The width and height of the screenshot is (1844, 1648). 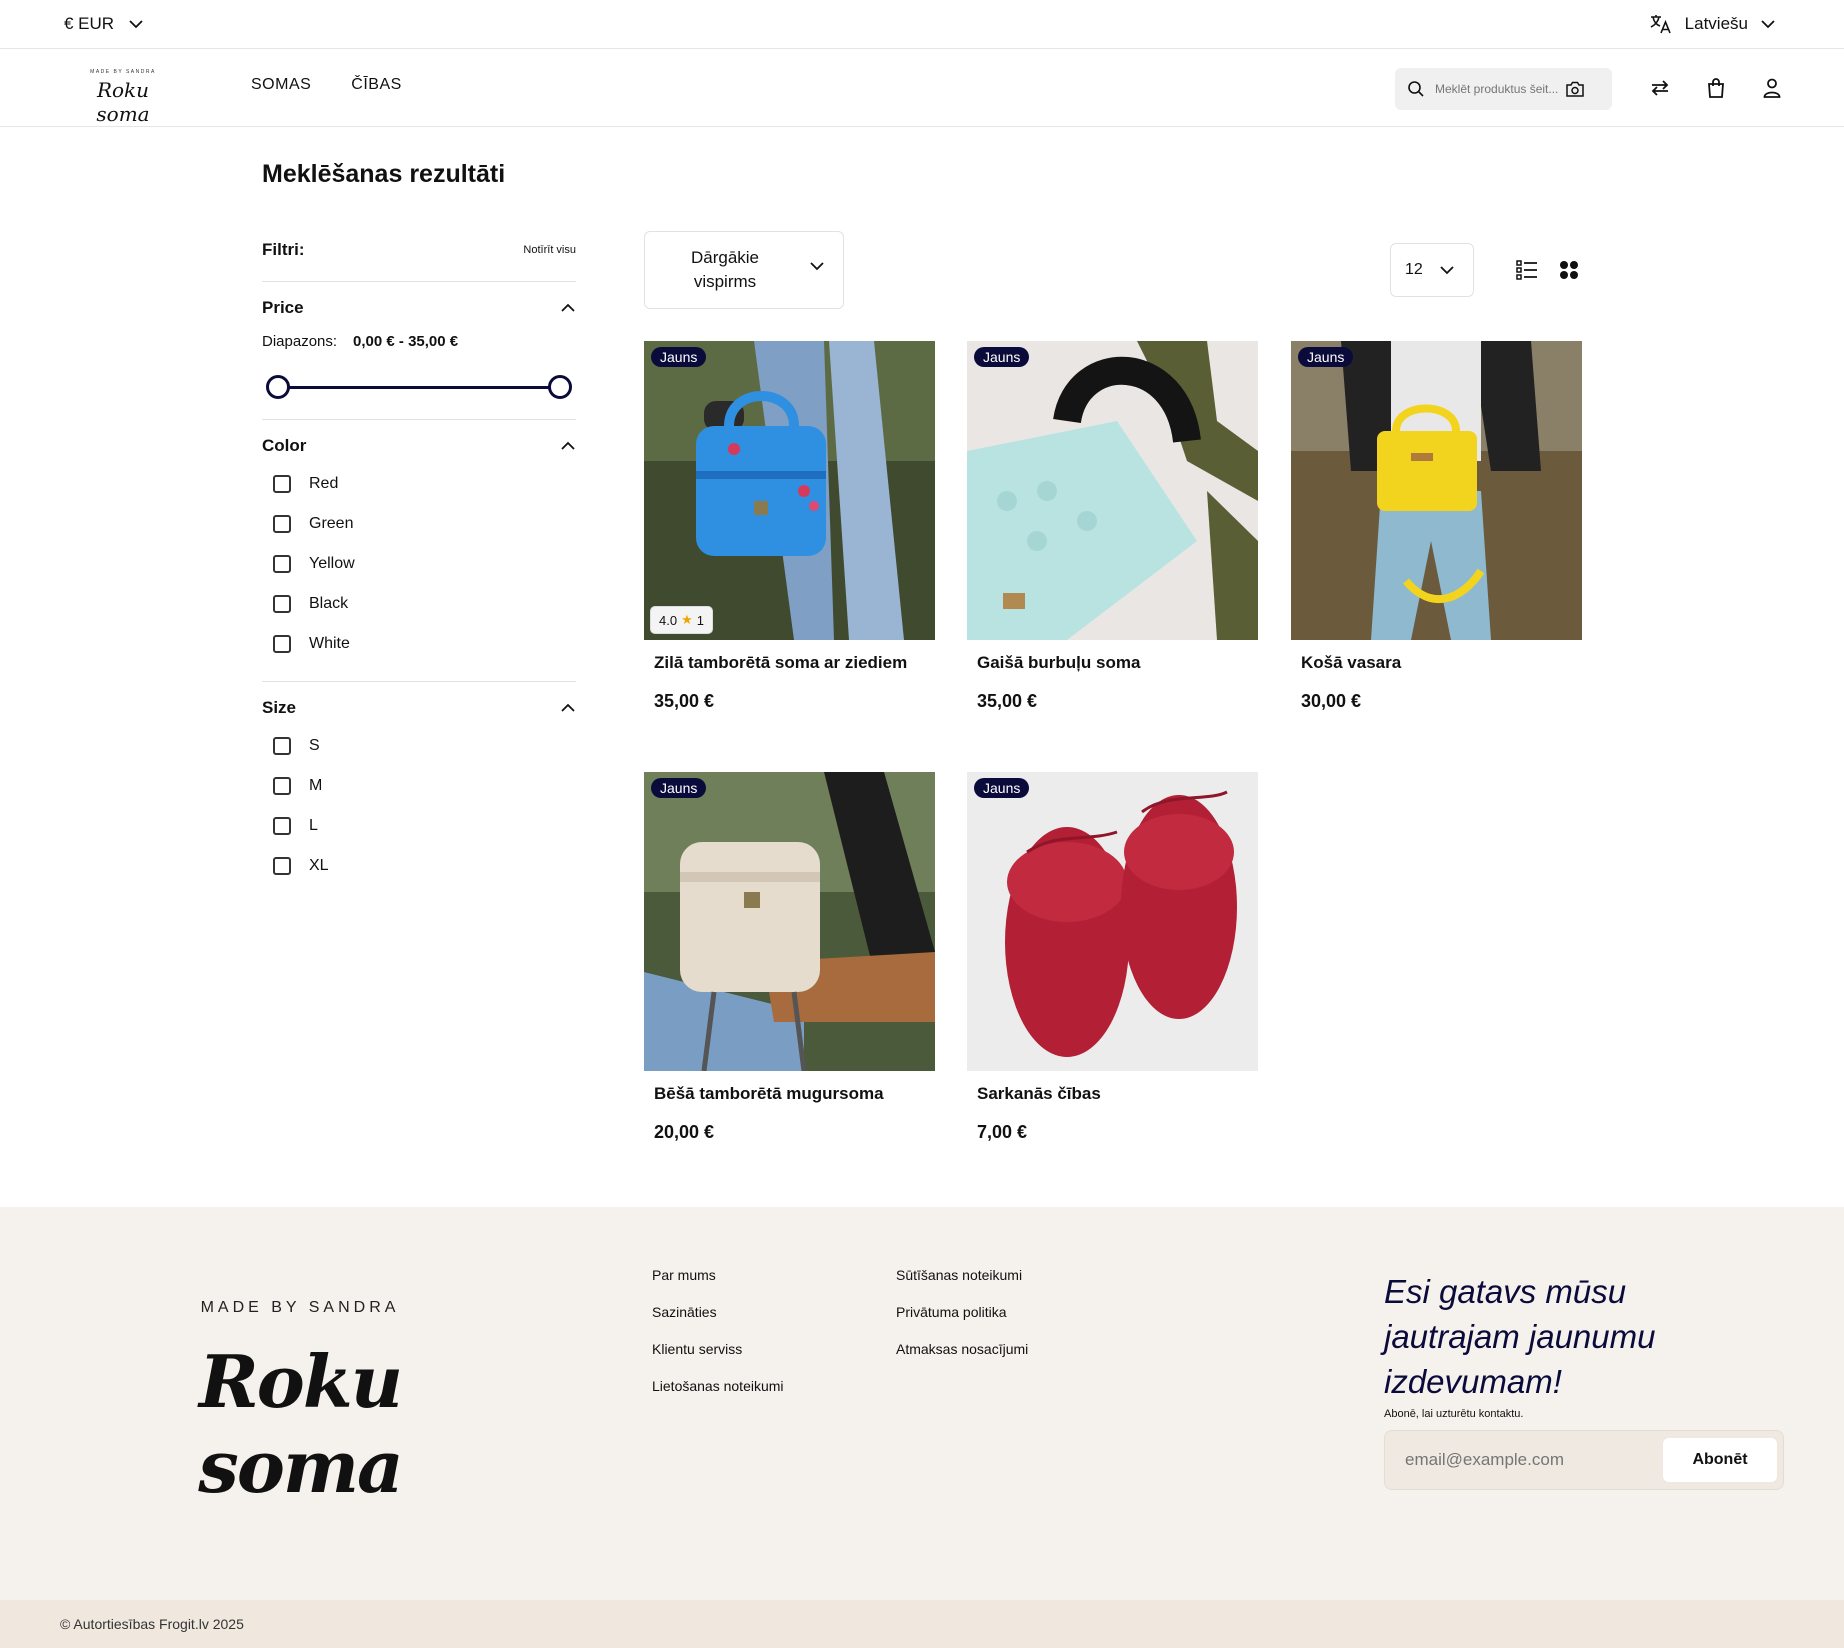 I want to click on price-slider-max-handle, so click(x=560, y=387).